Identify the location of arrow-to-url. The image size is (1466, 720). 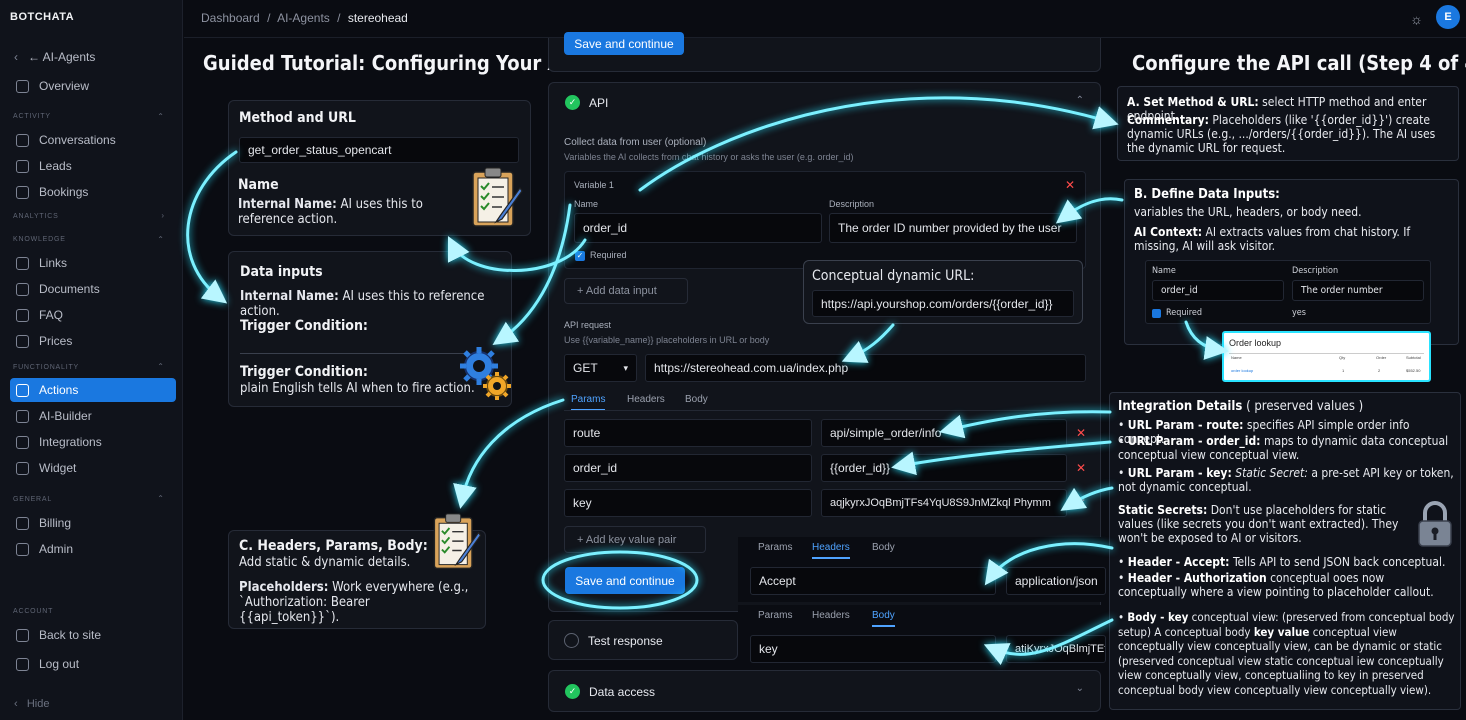
(868, 343).